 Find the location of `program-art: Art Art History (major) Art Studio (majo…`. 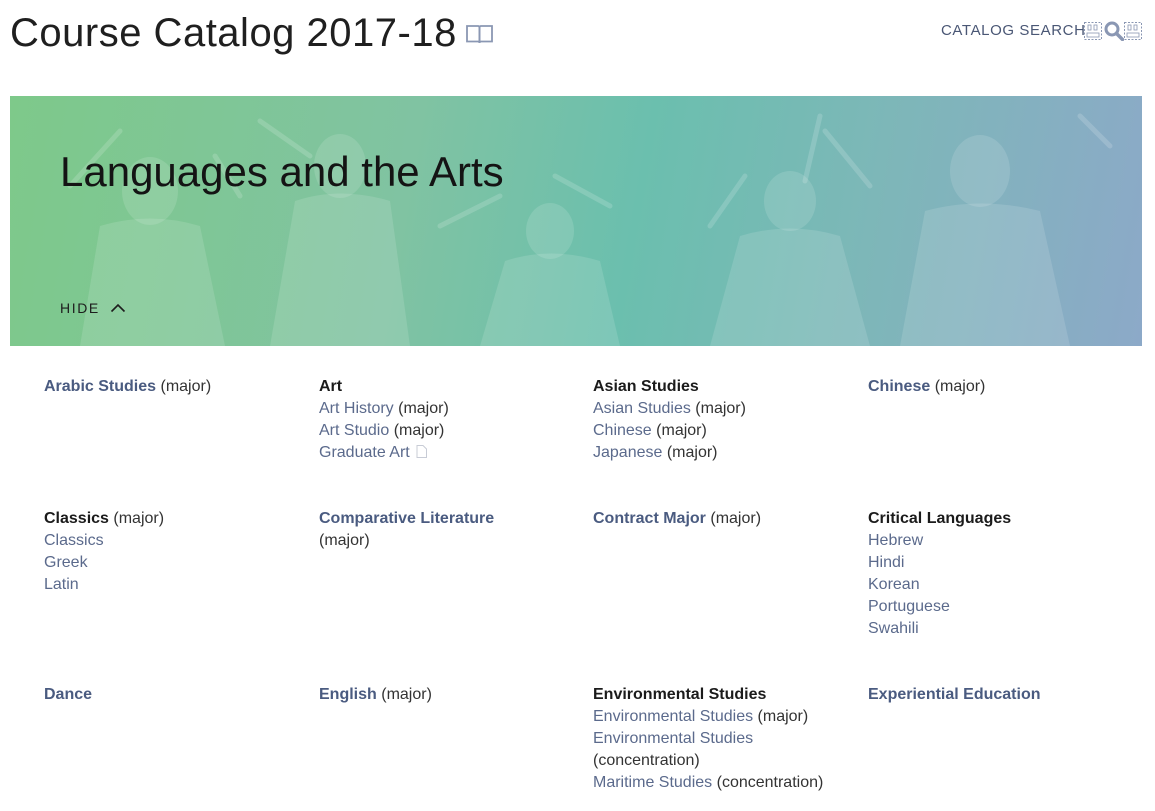

program-art: Art Art History (major) Art Studio (majo… is located at coordinates (449, 420).